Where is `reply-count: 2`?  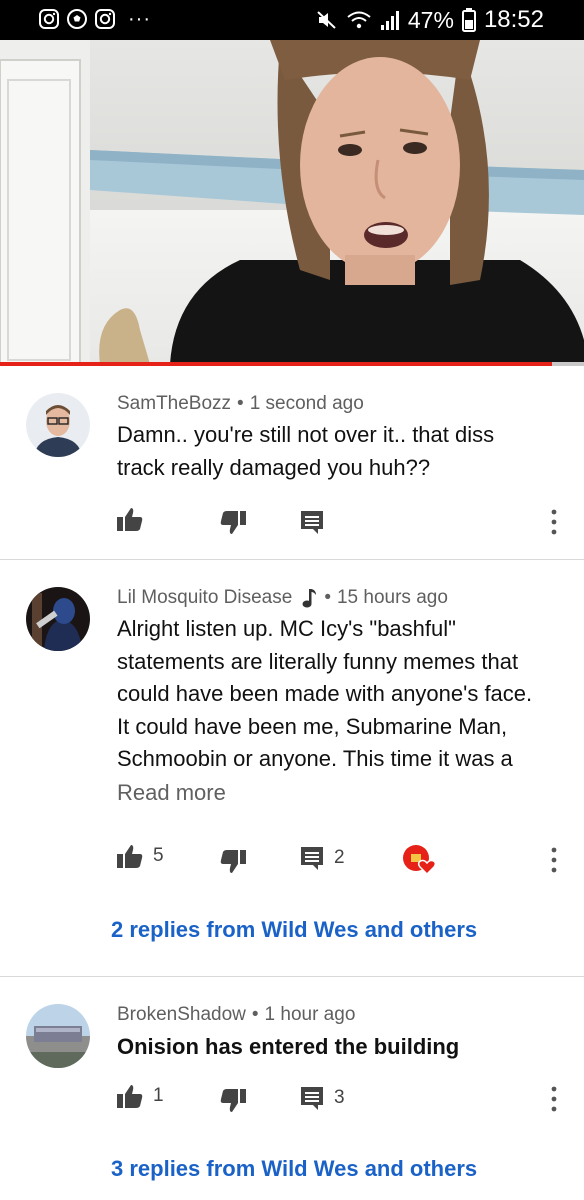 reply-count: 2 is located at coordinates (339, 857).